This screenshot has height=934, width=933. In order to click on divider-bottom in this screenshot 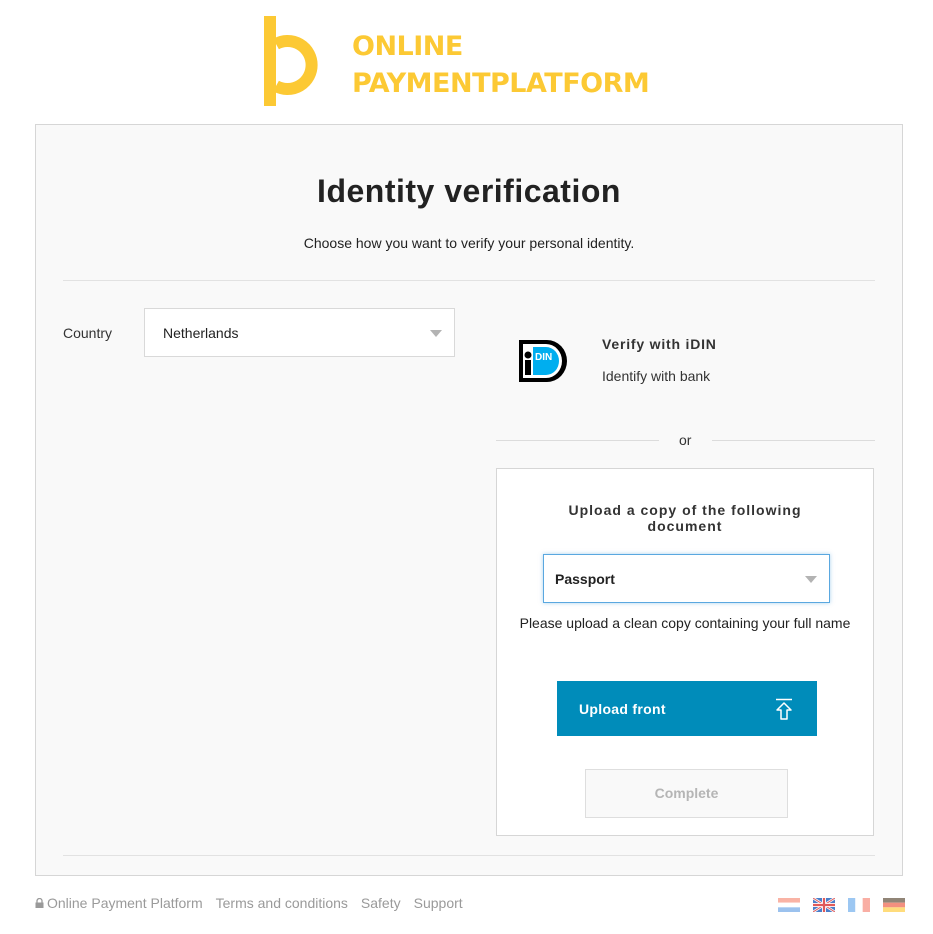, I will do `click(469, 855)`.